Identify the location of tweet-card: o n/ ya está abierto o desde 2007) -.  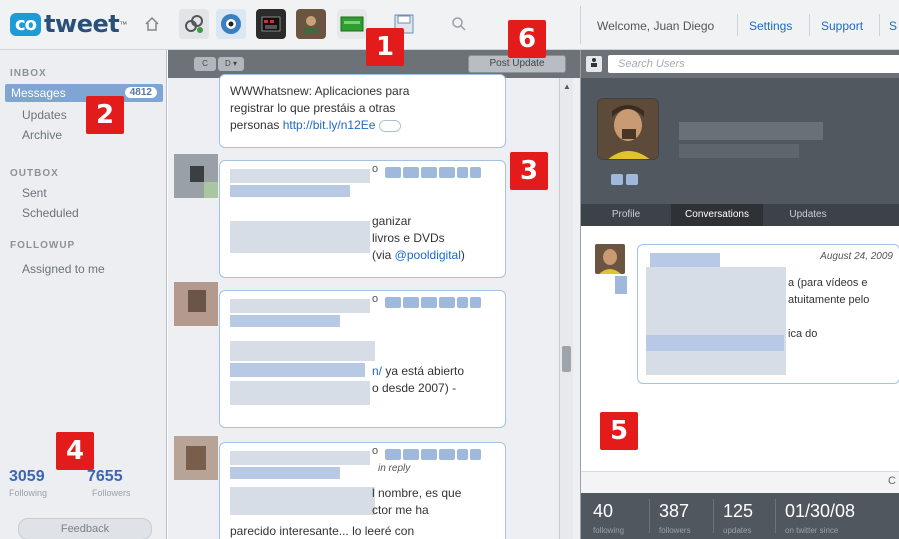
(362, 359).